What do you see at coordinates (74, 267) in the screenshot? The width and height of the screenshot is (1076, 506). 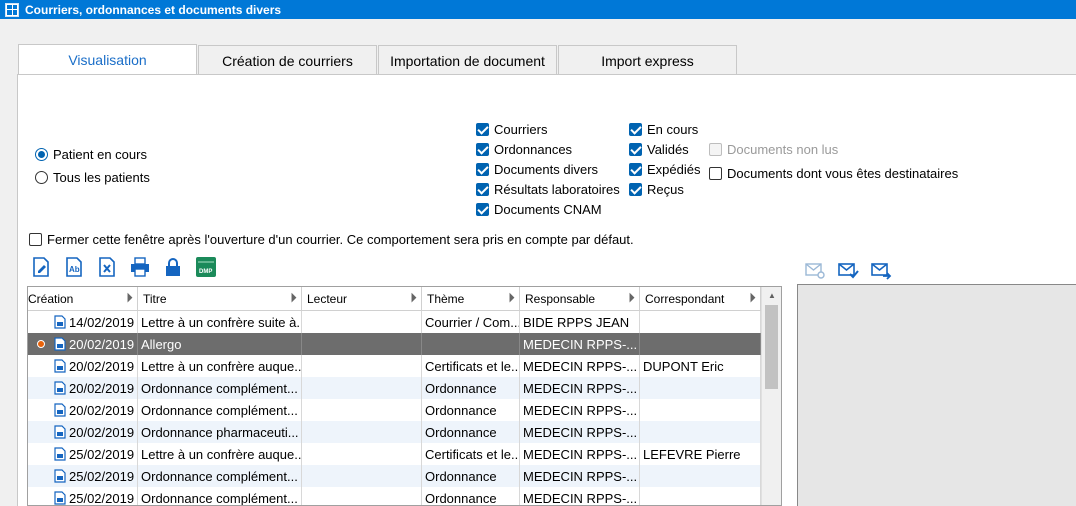 I see `rename-document-icon: Ab` at bounding box center [74, 267].